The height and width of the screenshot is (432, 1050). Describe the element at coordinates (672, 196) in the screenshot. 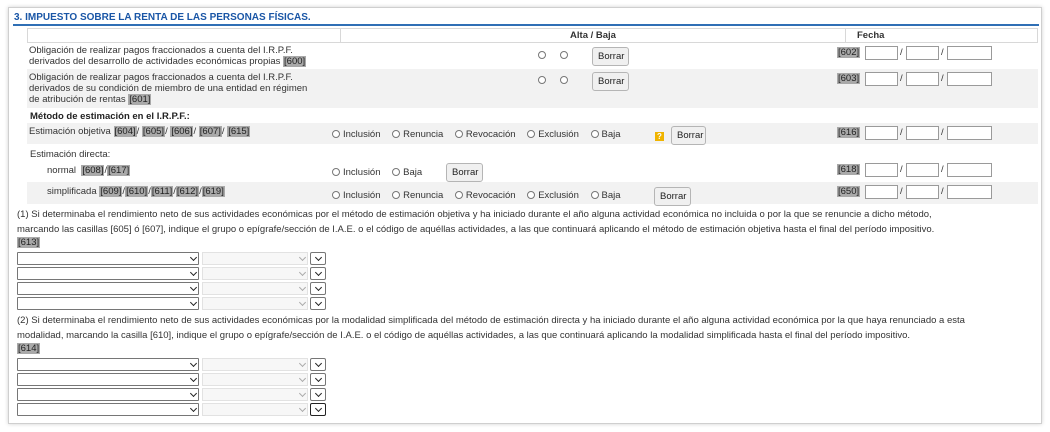

I see `borrar-button-simplificada: Borrar` at that location.